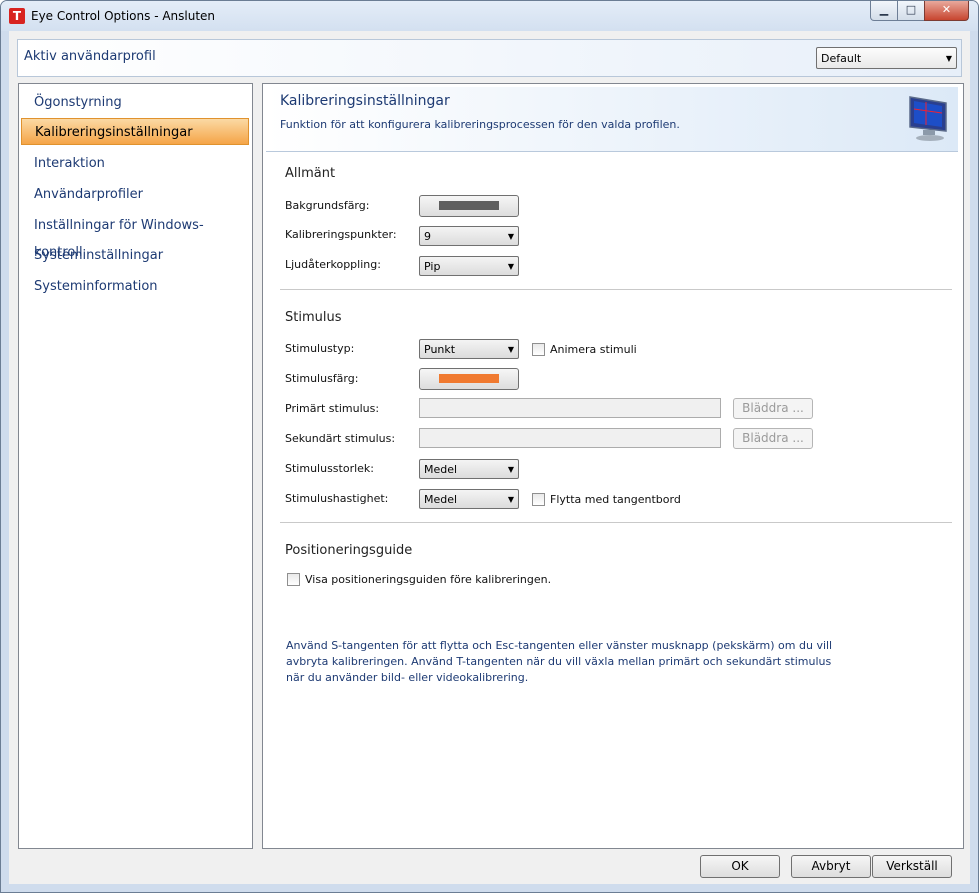  Describe the element at coordinates (135, 286) in the screenshot. I see `sidebar-item-system-information: Systeminformation` at that location.